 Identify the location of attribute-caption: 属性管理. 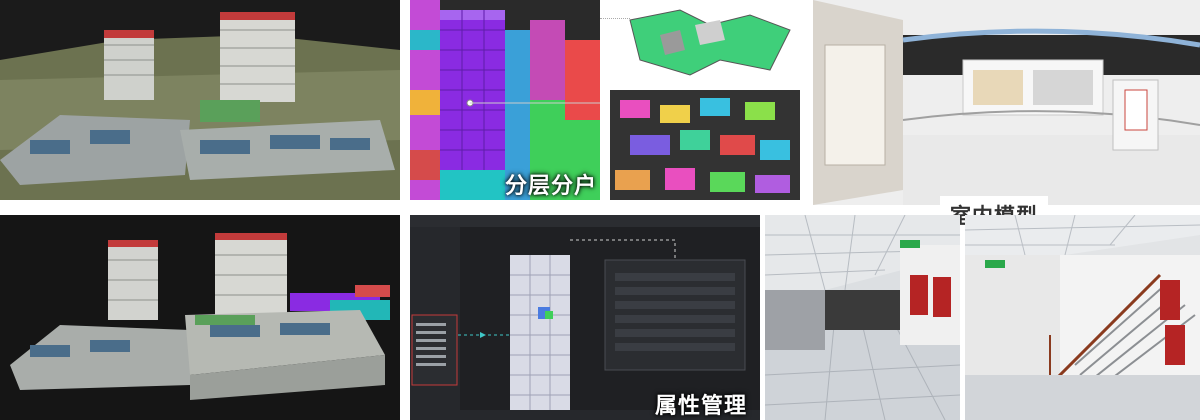
(701, 406).